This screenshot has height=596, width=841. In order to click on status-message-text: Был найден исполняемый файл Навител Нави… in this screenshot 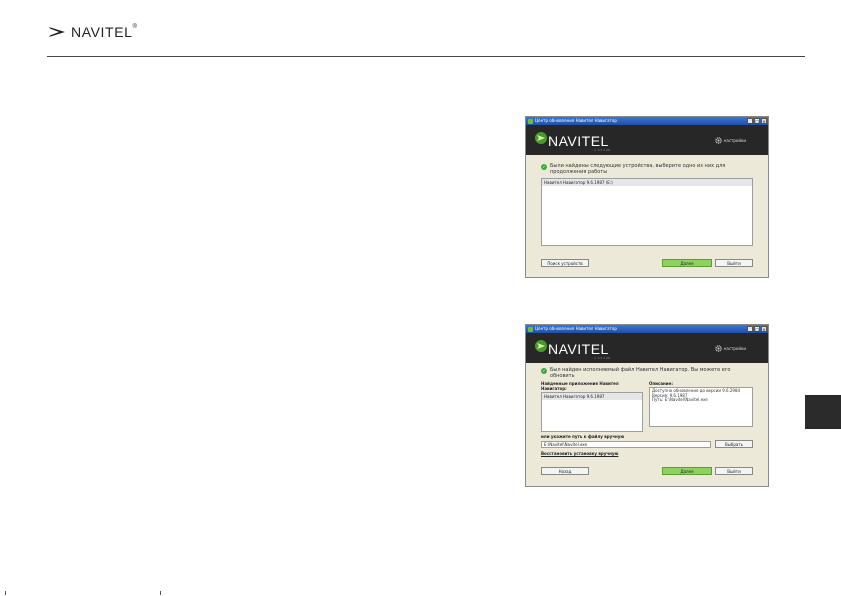, I will do `click(640, 373)`.